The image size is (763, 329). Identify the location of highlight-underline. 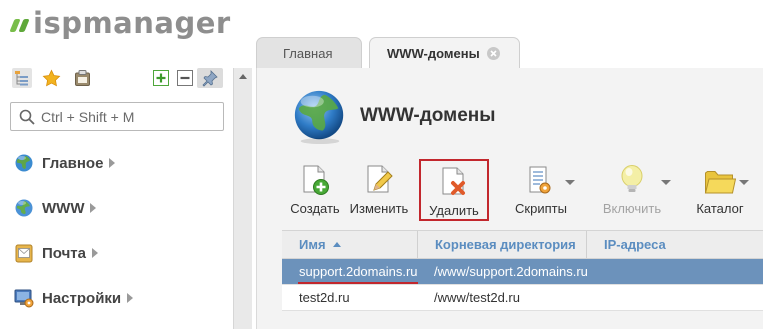
(358, 282).